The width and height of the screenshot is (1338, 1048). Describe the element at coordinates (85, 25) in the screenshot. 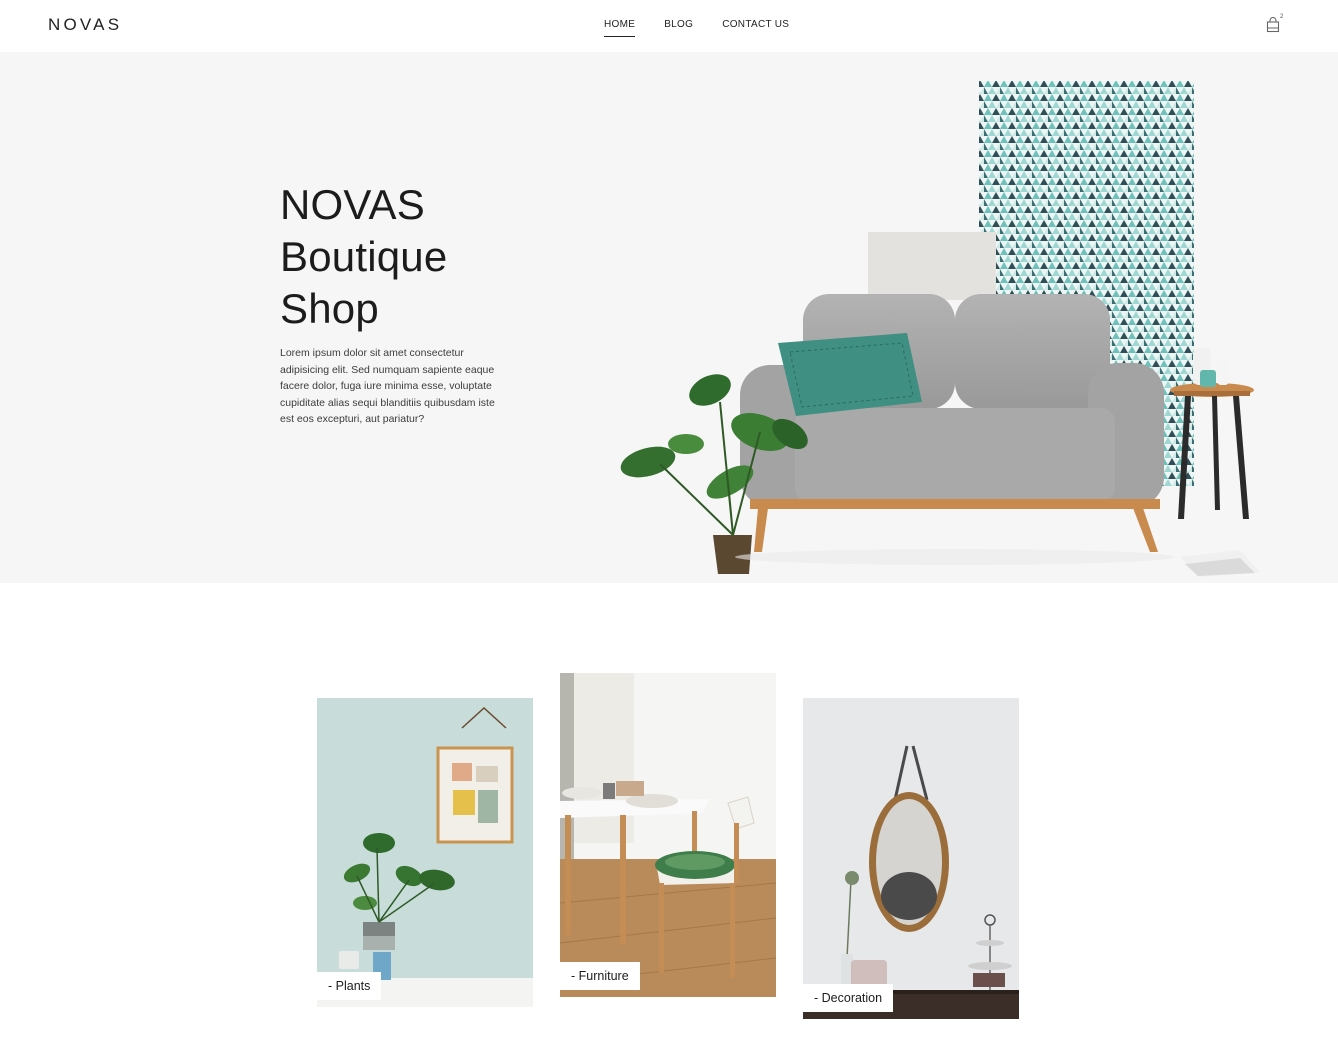

I see `site-logo: NOVAS` at that location.